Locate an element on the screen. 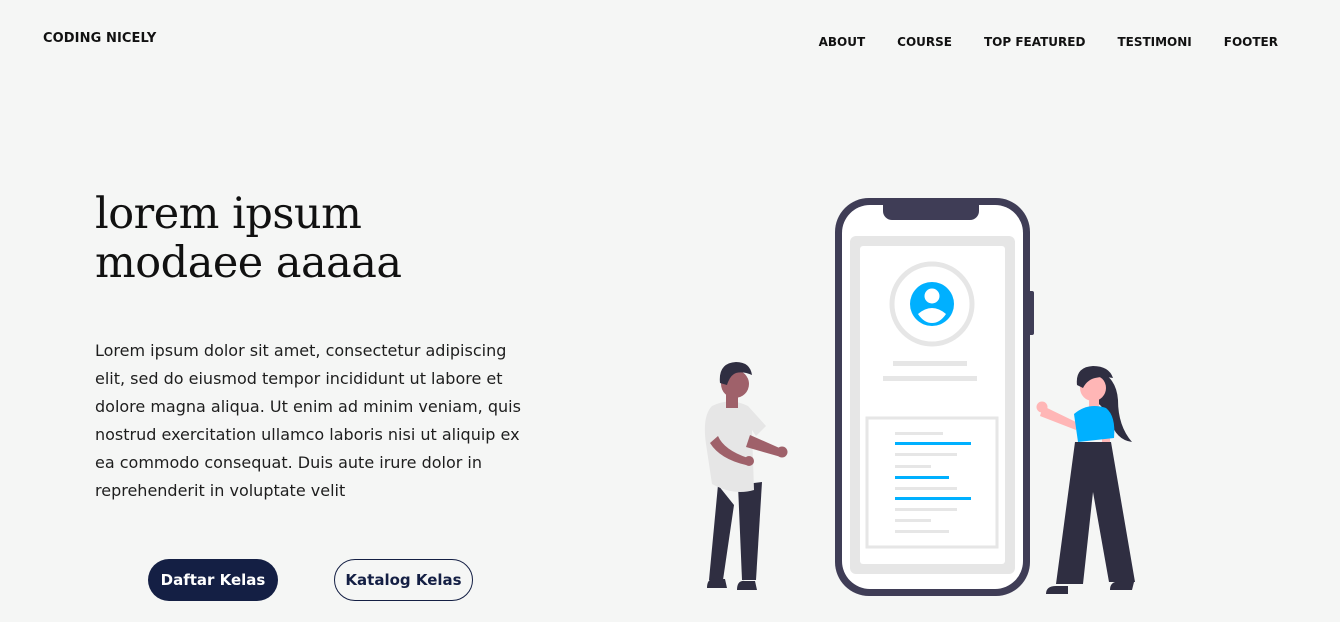 The image size is (1340, 622). nav-top-featured: TOP FEATURED is located at coordinates (1034, 42).